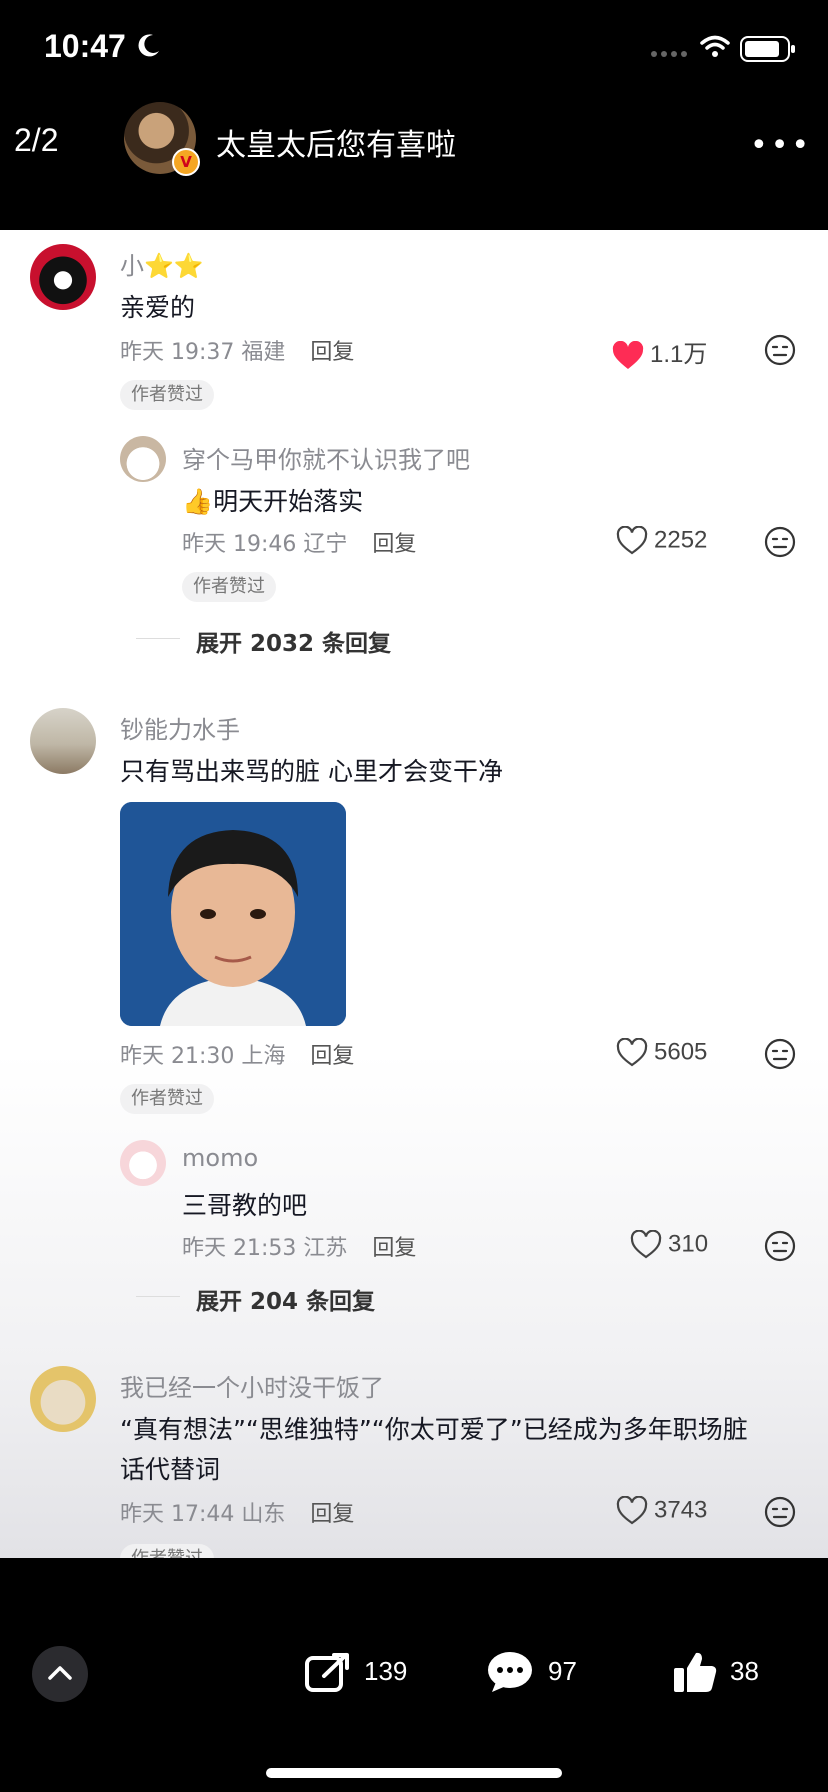 This screenshot has width=828, height=1792. Describe the element at coordinates (177, 1514) in the screenshot. I see `comment-time: 昨天 17:44` at that location.